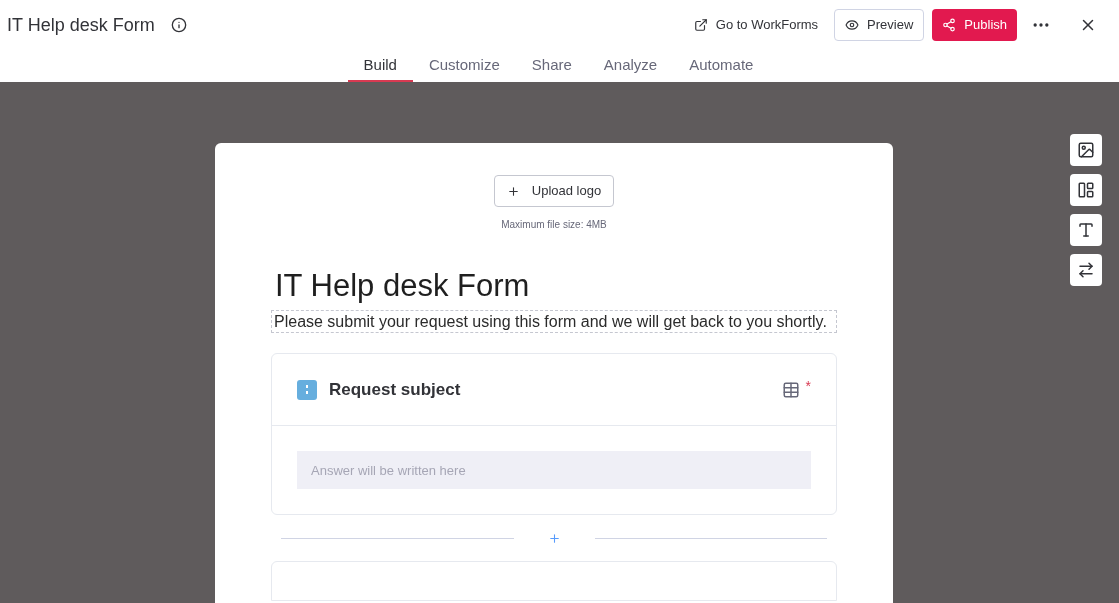  Describe the element at coordinates (81, 25) in the screenshot. I see `window-title: IT Help desk Form` at that location.